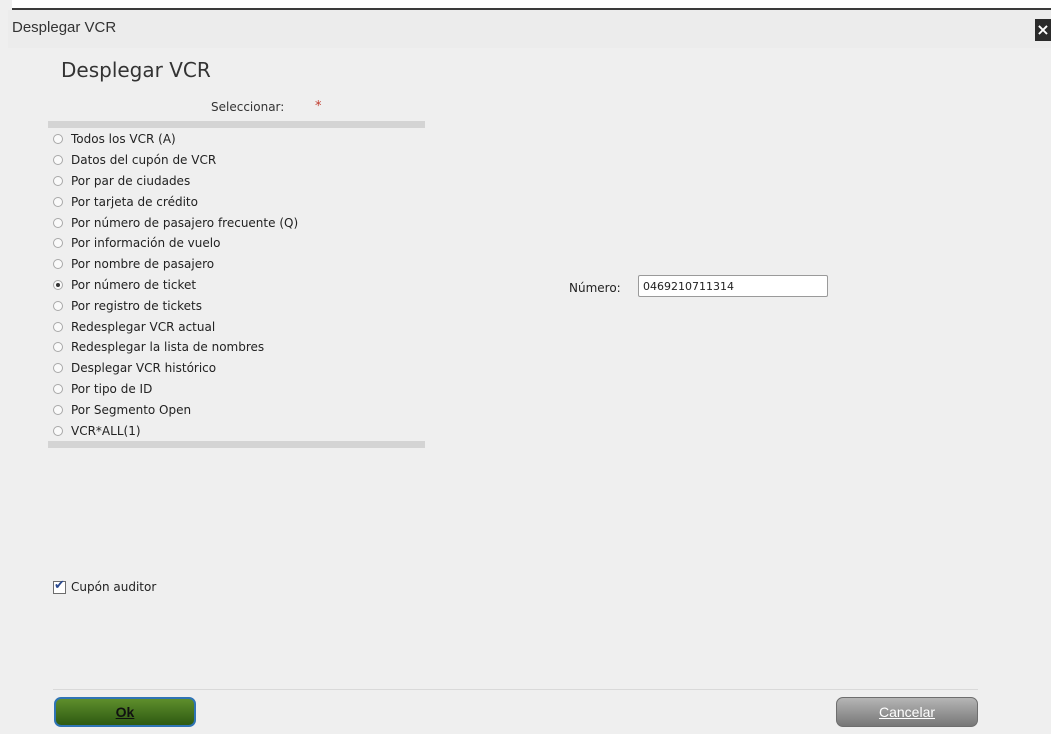 This screenshot has height=734, width=1051. What do you see at coordinates (136, 70) in the screenshot?
I see `page-title: Desplegar VCR` at bounding box center [136, 70].